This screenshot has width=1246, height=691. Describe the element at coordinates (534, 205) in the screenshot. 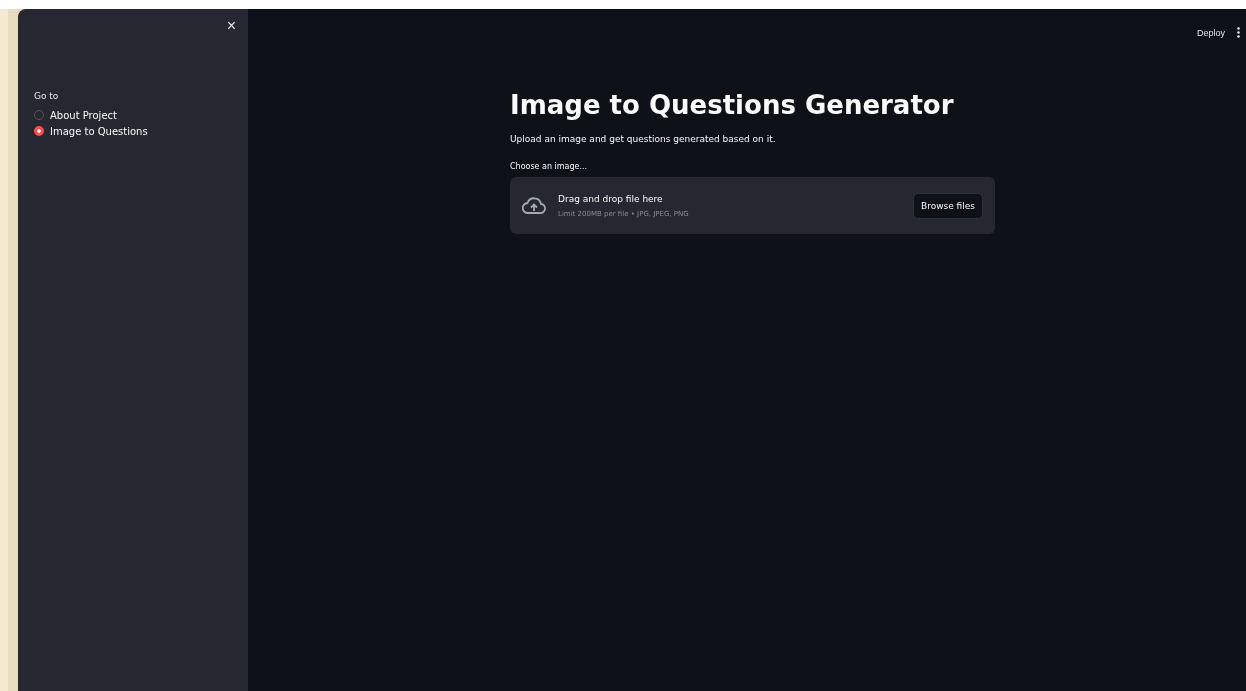

I see `cloud-upload-icon` at that location.